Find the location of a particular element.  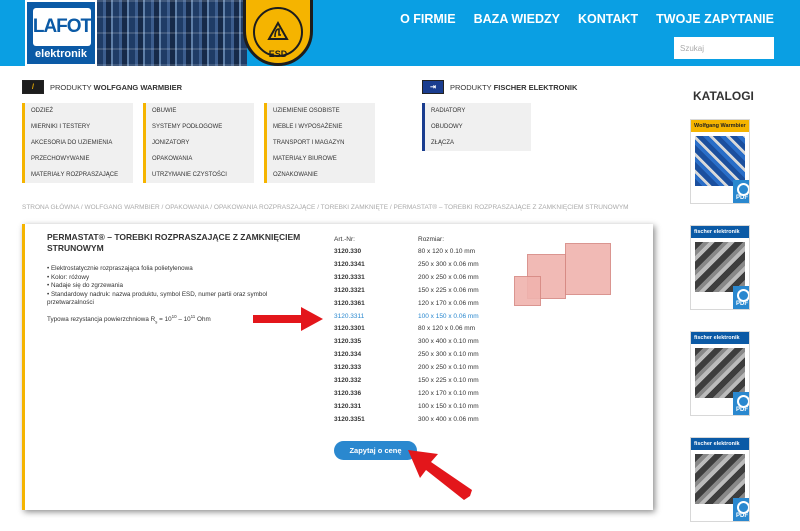

fischer-heading-prefix: PRODUKTY is located at coordinates (471, 87).